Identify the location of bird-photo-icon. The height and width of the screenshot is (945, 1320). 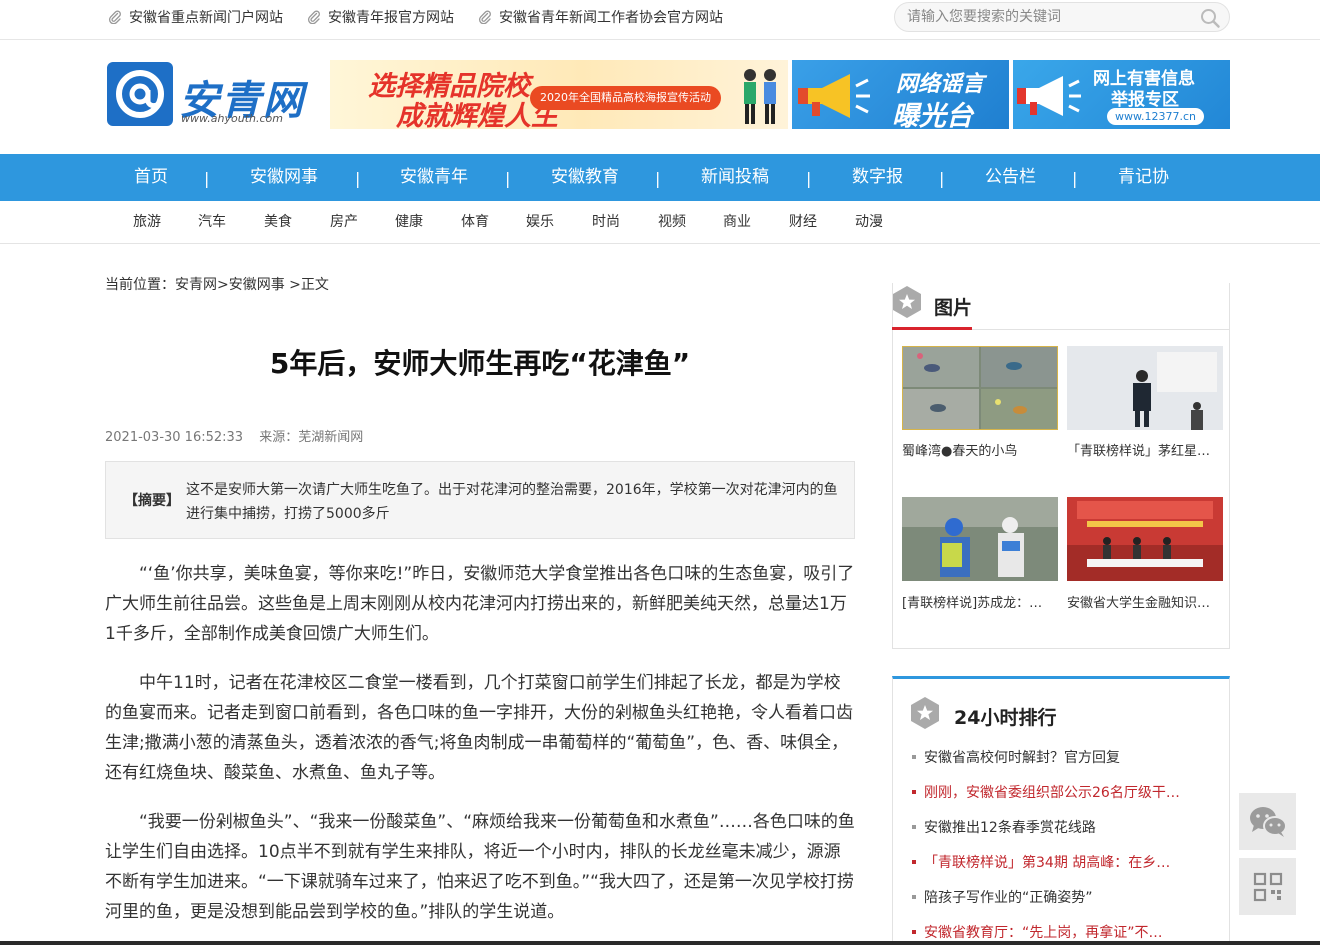
(980, 388).